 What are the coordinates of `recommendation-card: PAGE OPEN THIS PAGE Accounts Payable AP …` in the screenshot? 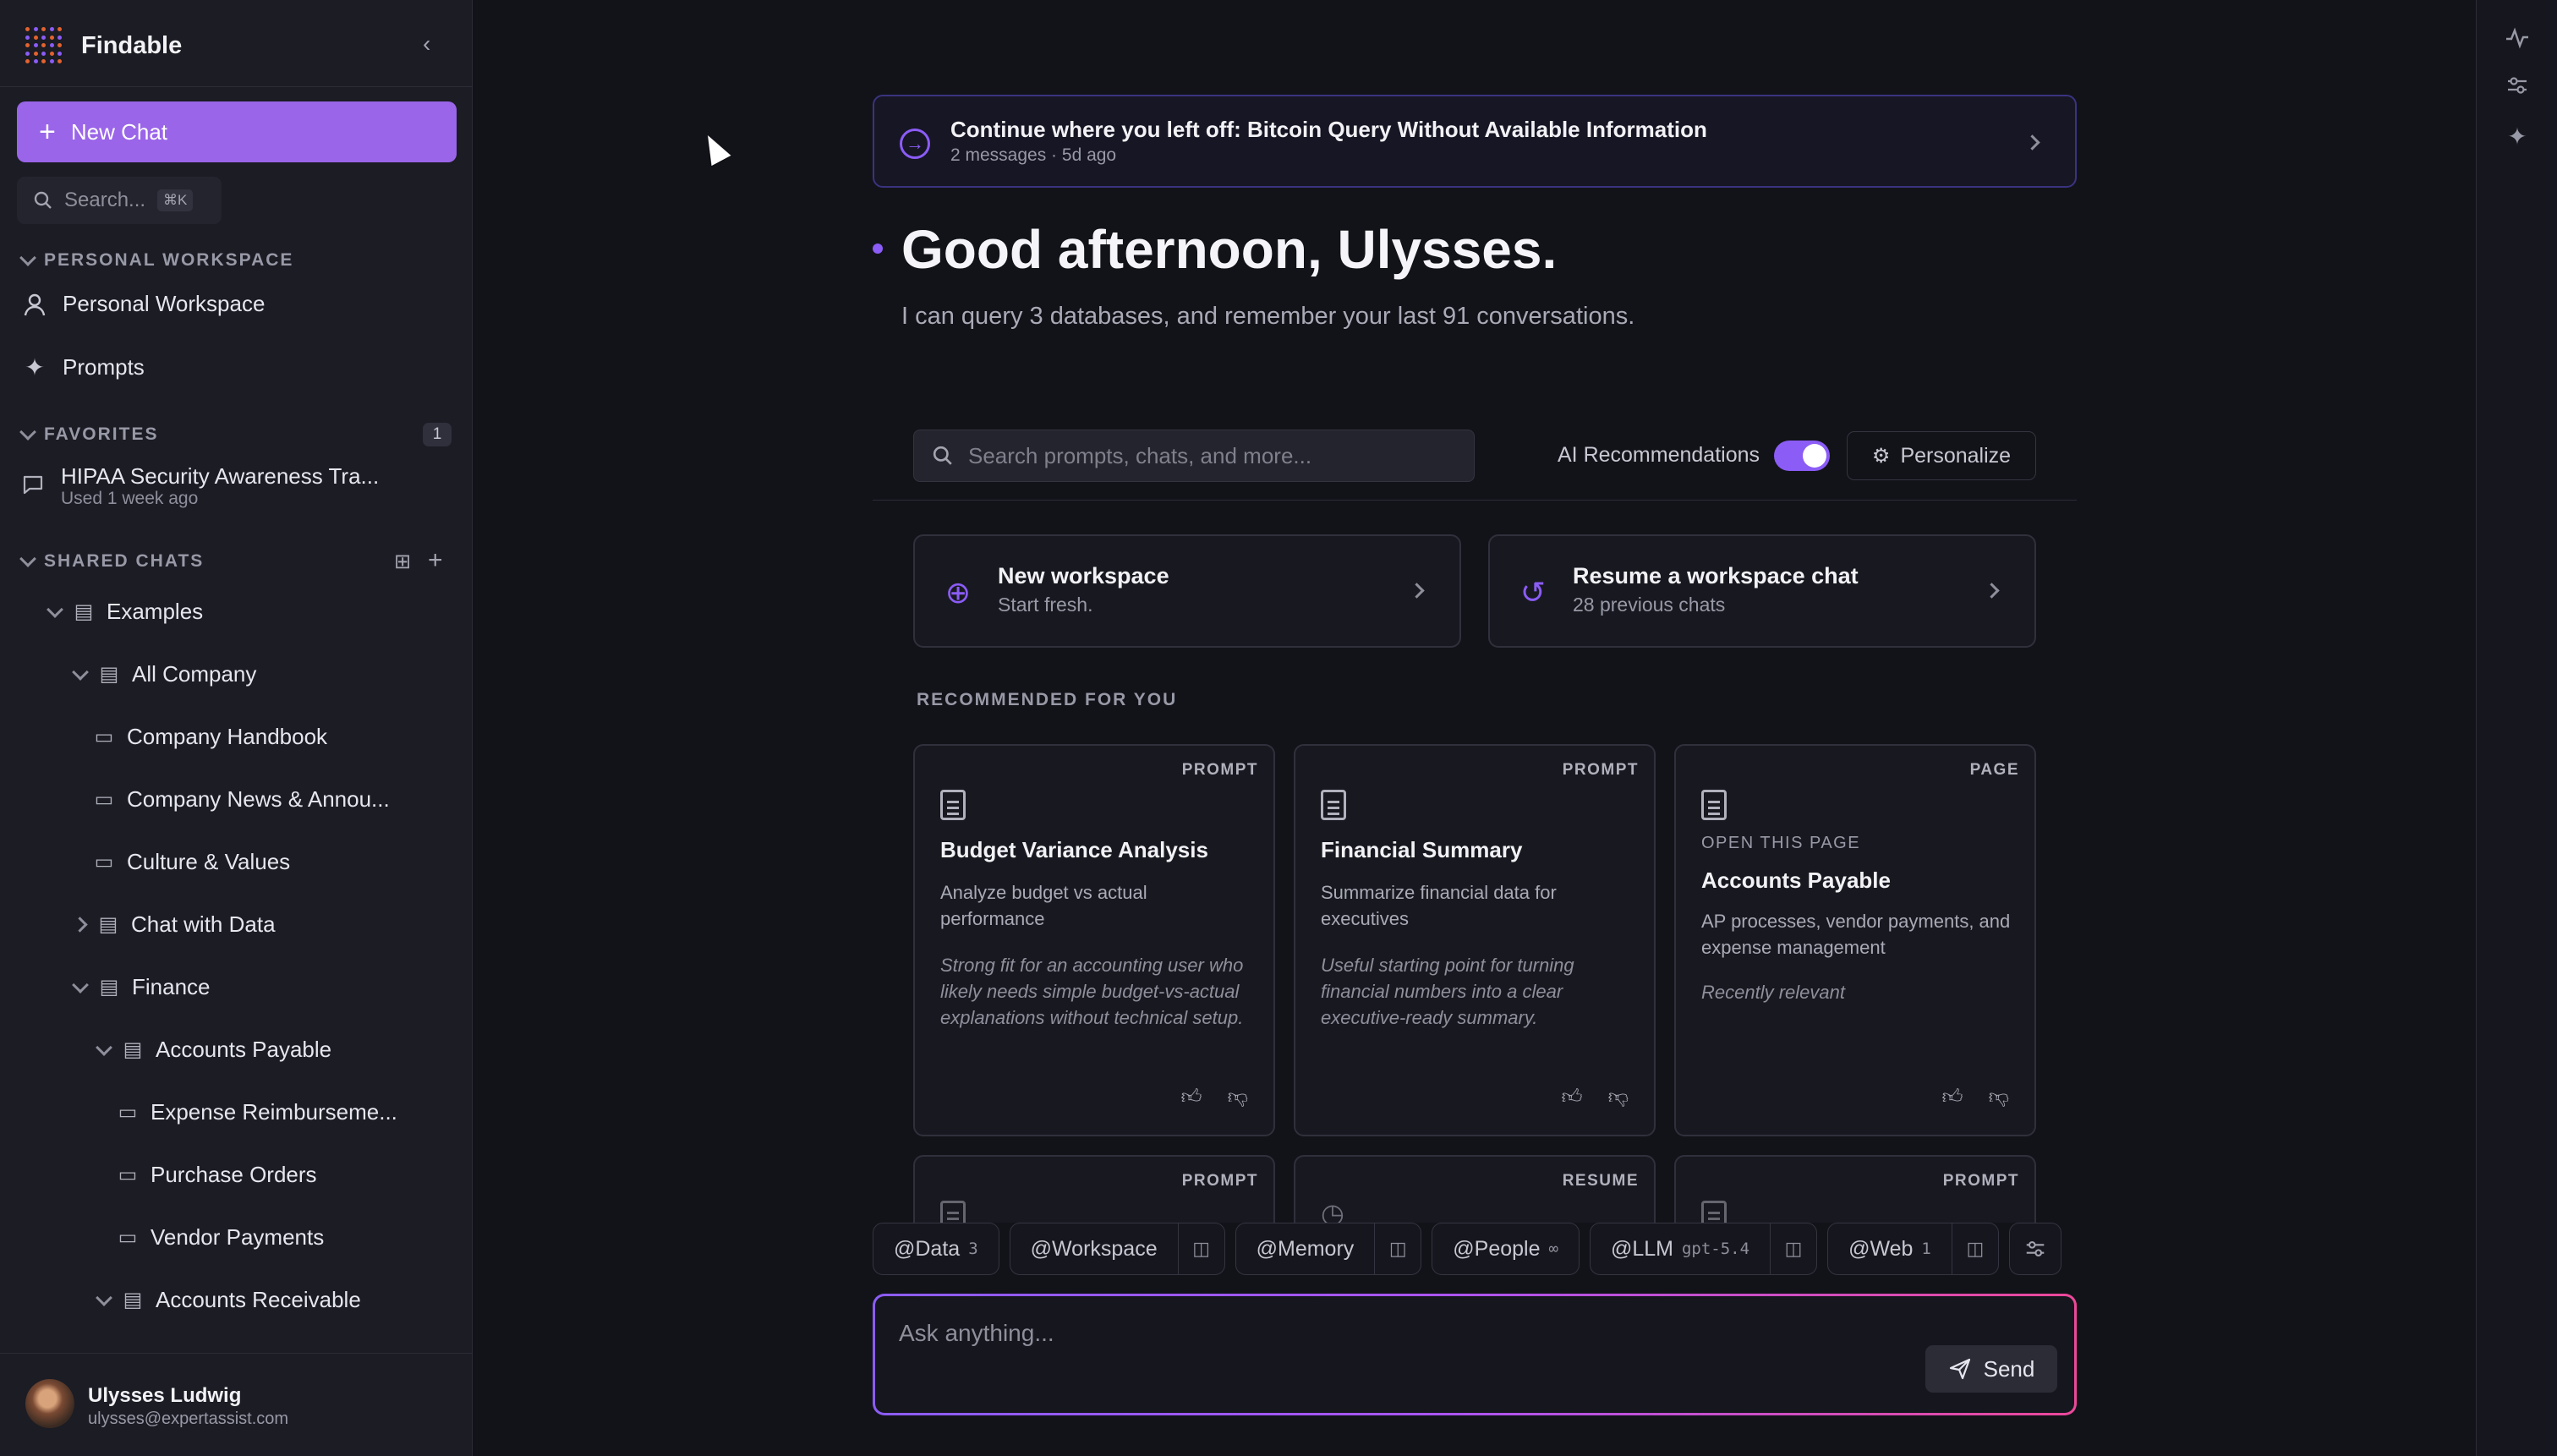 It's located at (1855, 940).